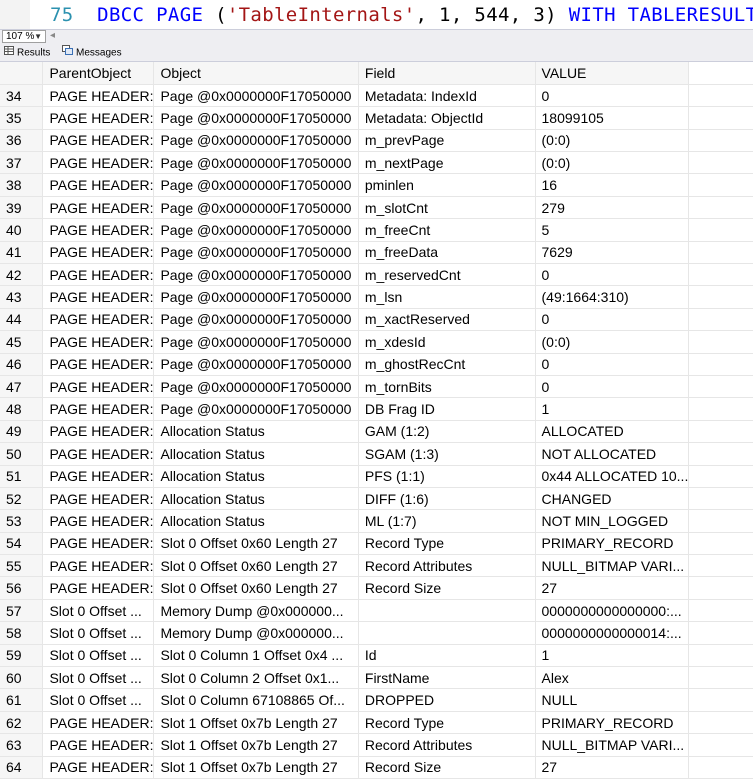  Describe the element at coordinates (22, 163) in the screenshot. I see `row-number: 37` at that location.